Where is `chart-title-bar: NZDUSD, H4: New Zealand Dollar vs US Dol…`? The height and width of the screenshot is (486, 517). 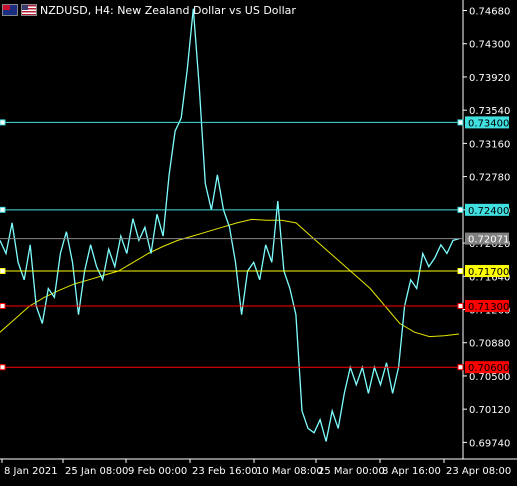 chart-title-bar: NZDUSD, H4: New Zealand Dollar vs US Dol… is located at coordinates (149, 10).